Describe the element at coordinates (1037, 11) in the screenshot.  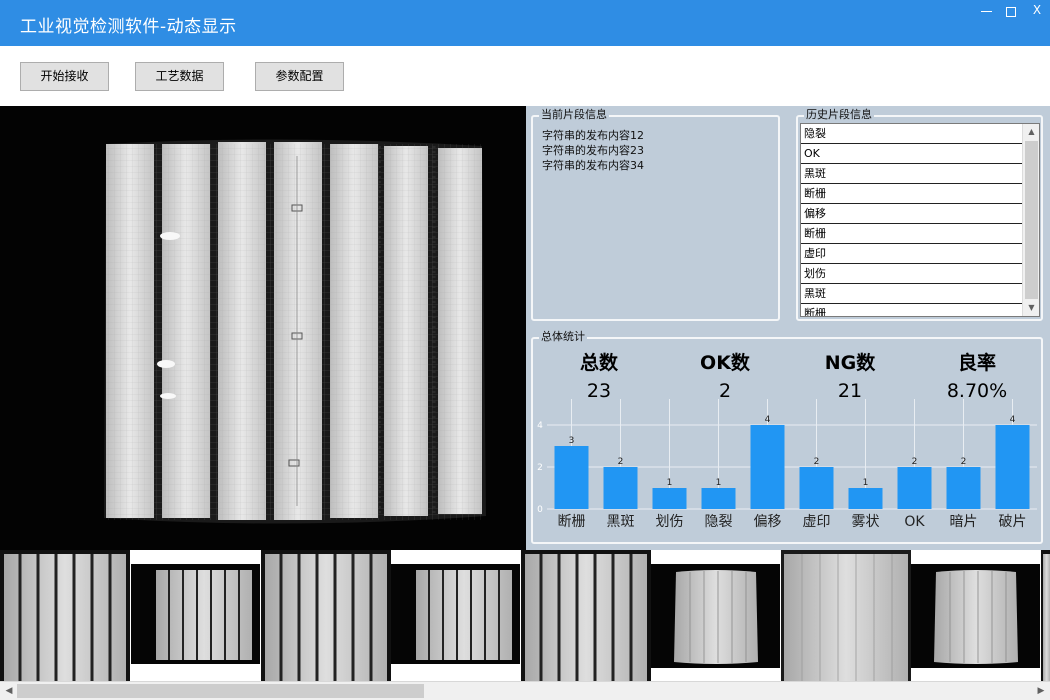
I see `close-button: X` at that location.